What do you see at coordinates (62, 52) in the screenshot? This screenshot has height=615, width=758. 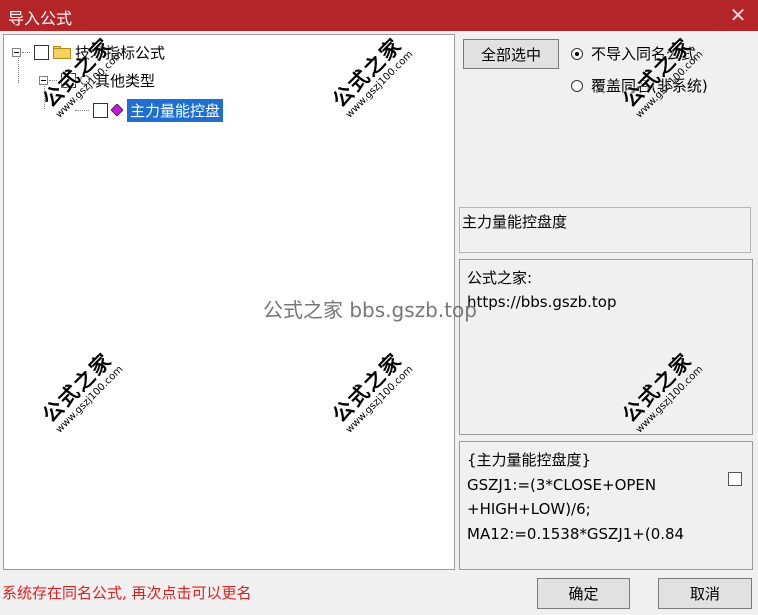 I see `folder-icon` at bounding box center [62, 52].